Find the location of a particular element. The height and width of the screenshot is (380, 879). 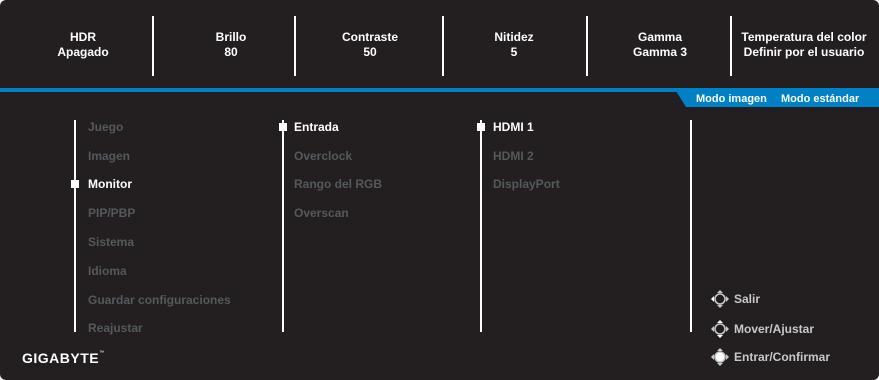

picture-mode-badge: Modo imagen Modo estándar is located at coordinates (777, 99).